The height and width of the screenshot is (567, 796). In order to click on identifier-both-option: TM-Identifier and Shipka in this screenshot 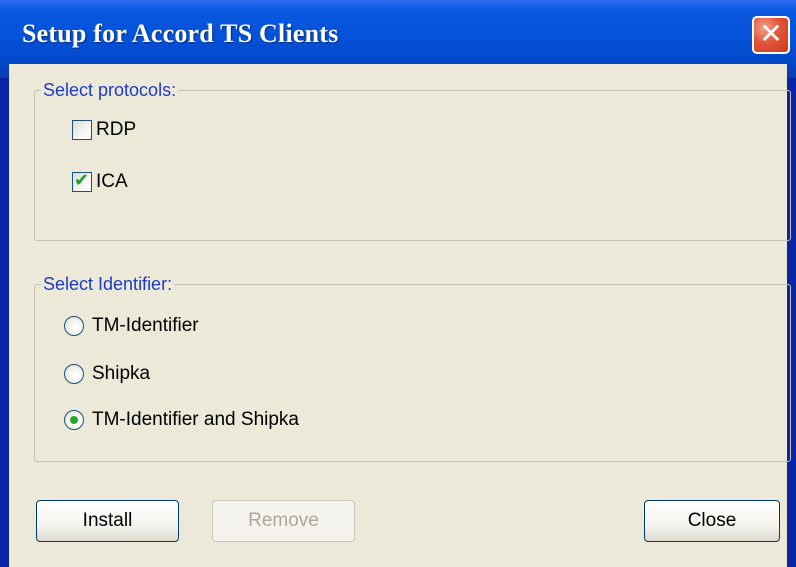, I will do `click(181, 420)`.